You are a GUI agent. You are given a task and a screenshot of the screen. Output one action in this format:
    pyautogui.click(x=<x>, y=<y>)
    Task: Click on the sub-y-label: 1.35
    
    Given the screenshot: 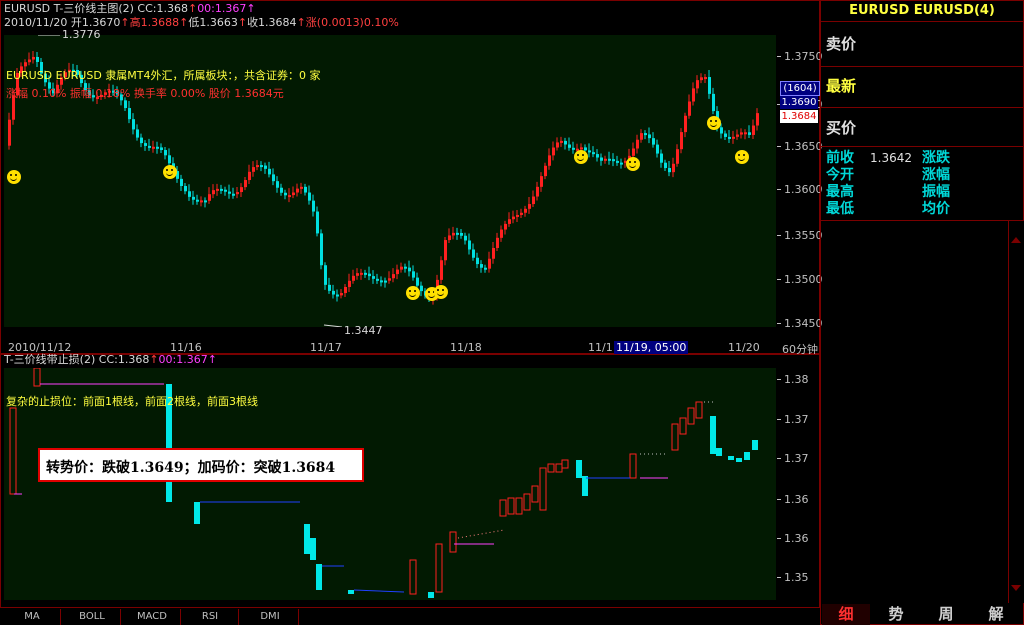 What is the action you would take?
    pyautogui.click(x=796, y=577)
    